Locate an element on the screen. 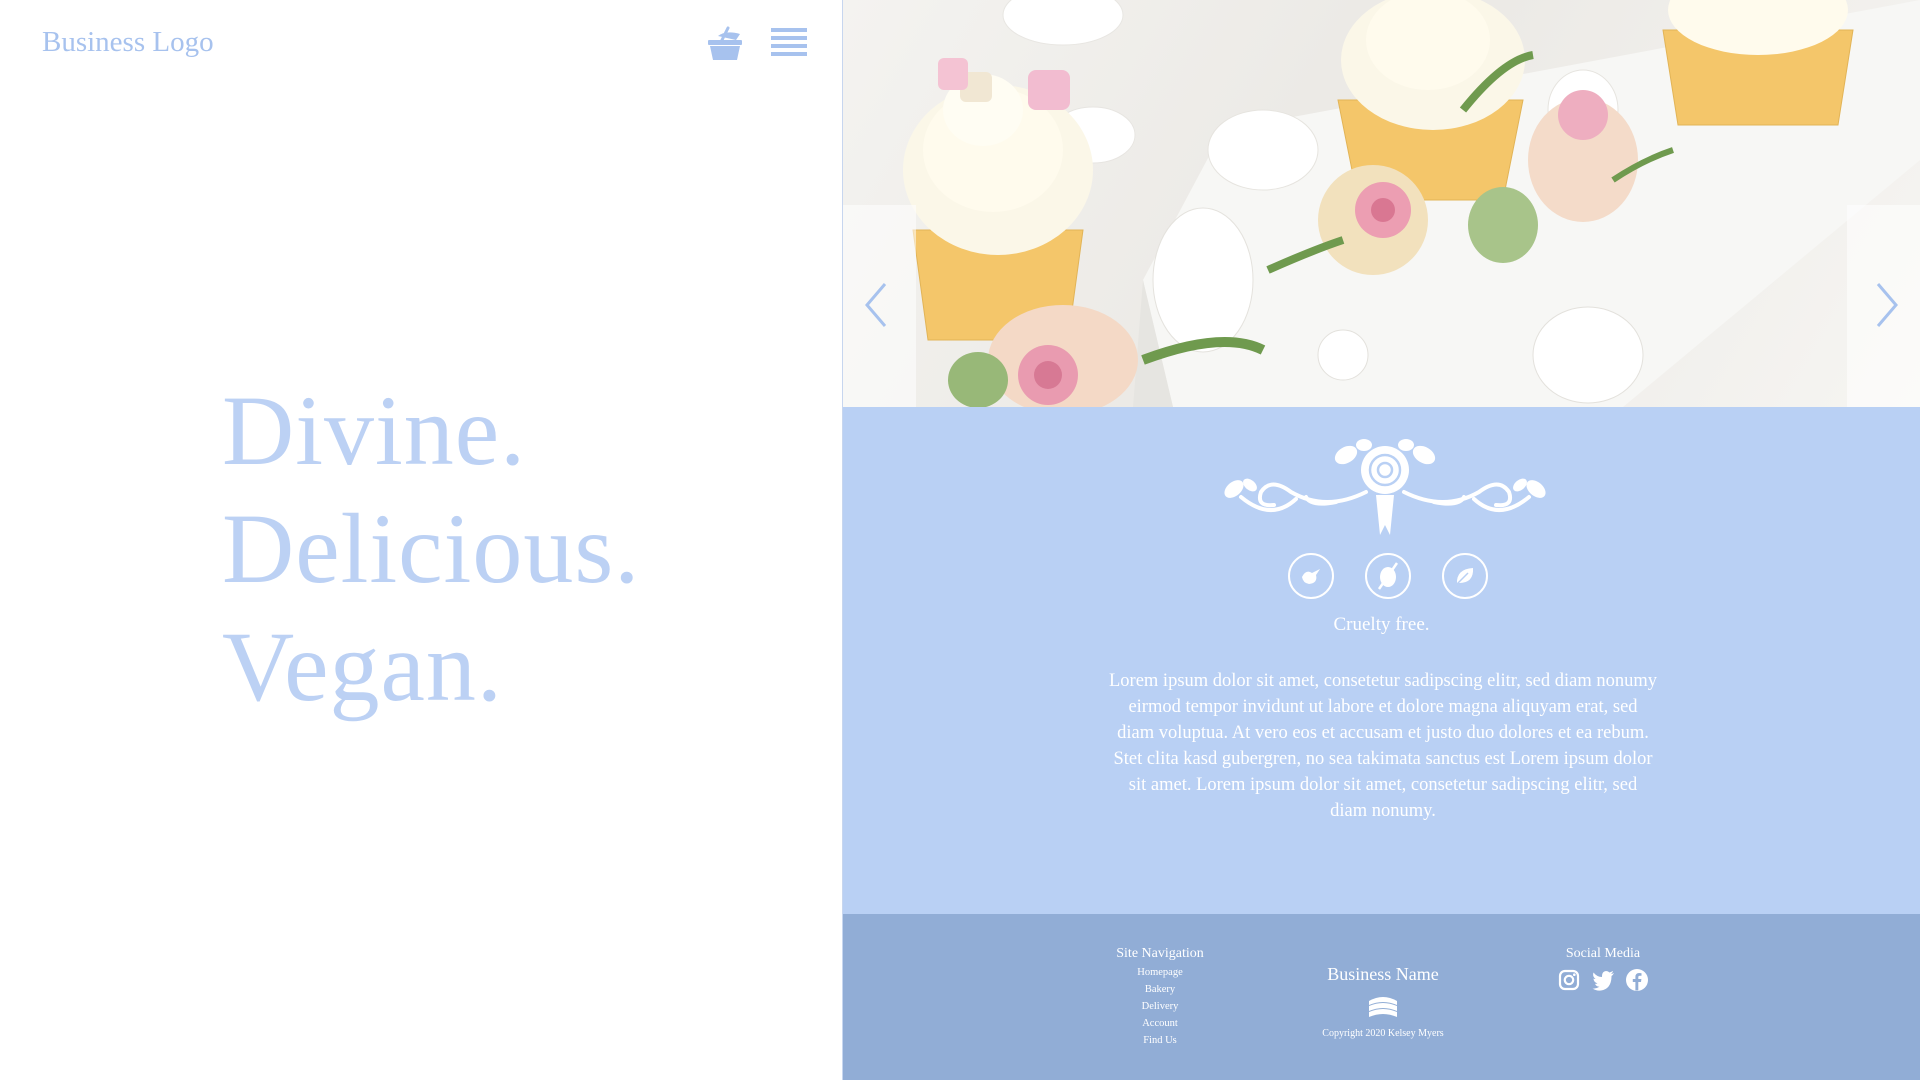 Image resolution: width=1920 pixels, height=1080 pixels. copyright-text: Copyright 2020 Kelsey Myers is located at coordinates (1383, 1033).